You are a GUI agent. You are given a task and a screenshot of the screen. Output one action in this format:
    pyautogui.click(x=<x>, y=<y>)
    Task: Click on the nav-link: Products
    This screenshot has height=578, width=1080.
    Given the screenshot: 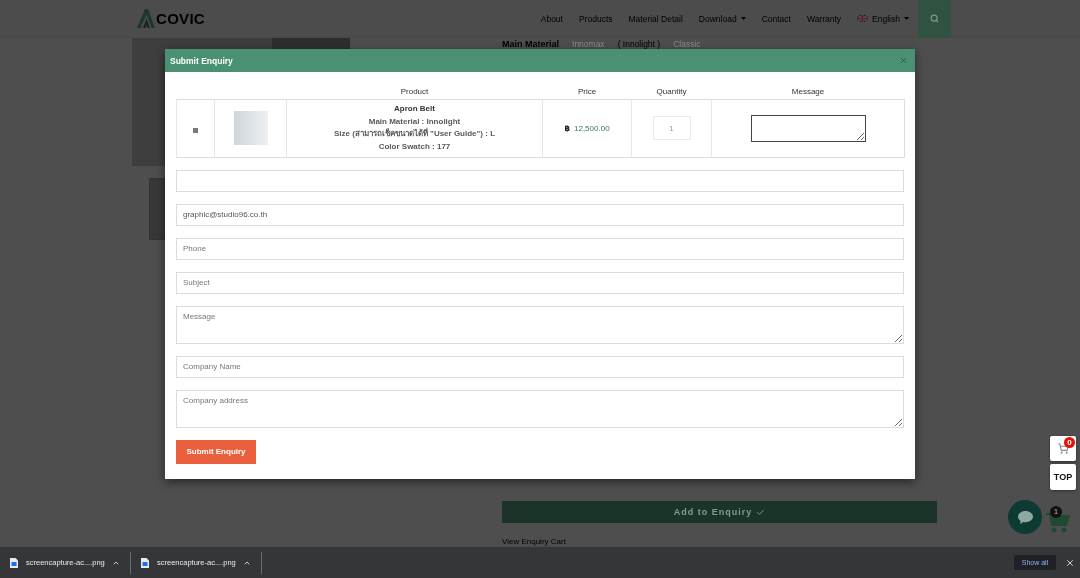 What is the action you would take?
    pyautogui.click(x=595, y=18)
    